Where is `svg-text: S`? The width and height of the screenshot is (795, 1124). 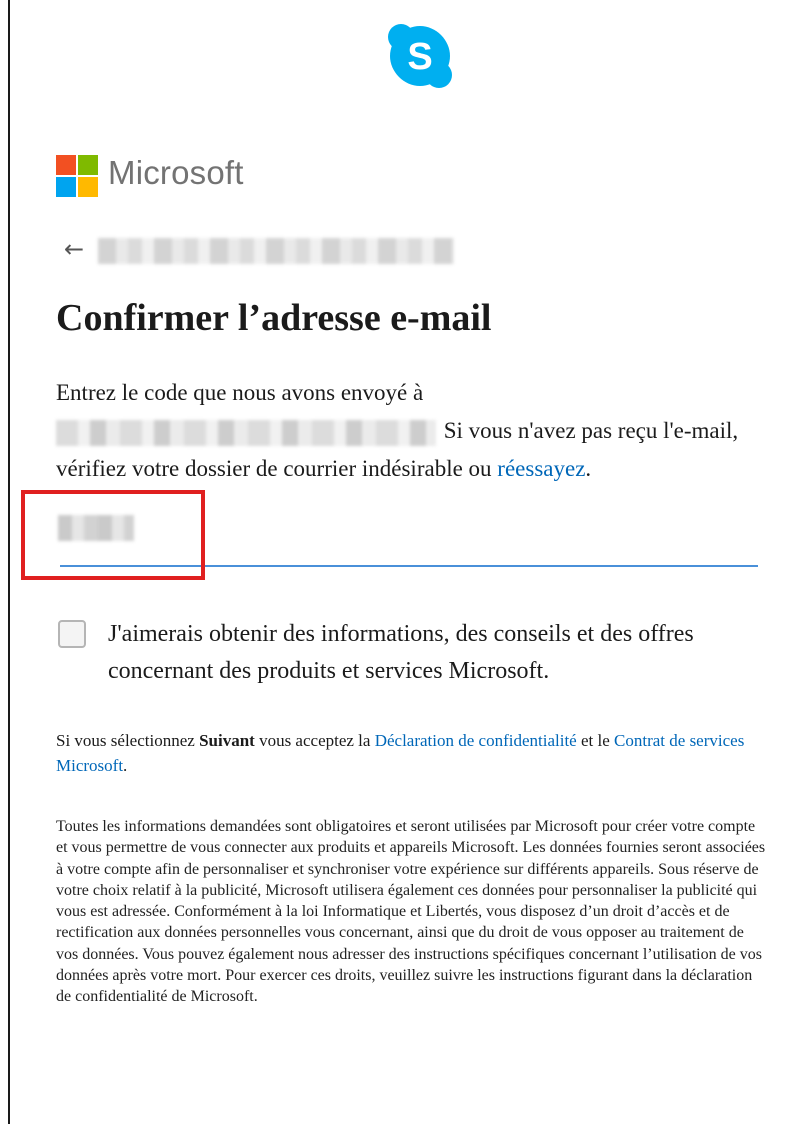
svg-text: S is located at coordinates (419, 57).